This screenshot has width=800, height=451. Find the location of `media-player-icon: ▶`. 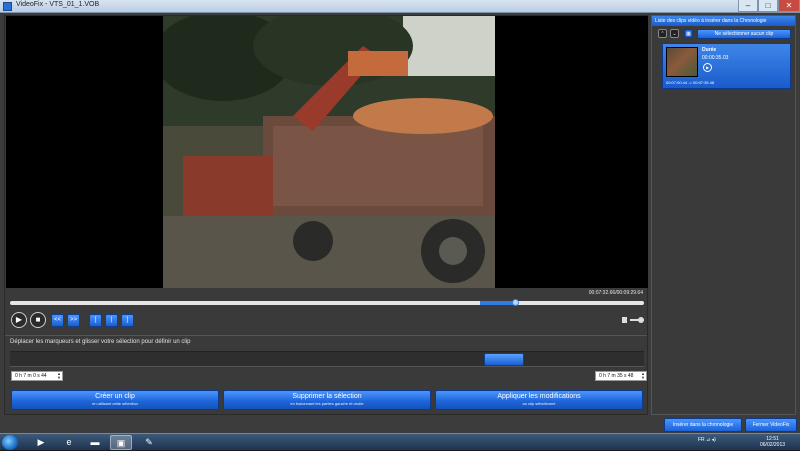

media-player-icon: ▶ is located at coordinates (41, 442).